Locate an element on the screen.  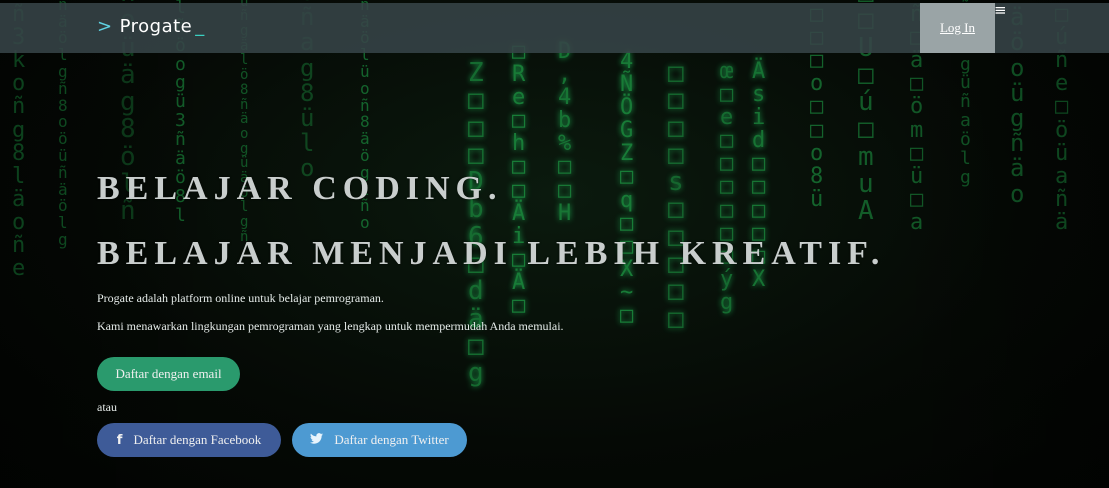
hero-headline-2: BELAJAR MENJADI LEBIH KREATIF. is located at coordinates (491, 253).